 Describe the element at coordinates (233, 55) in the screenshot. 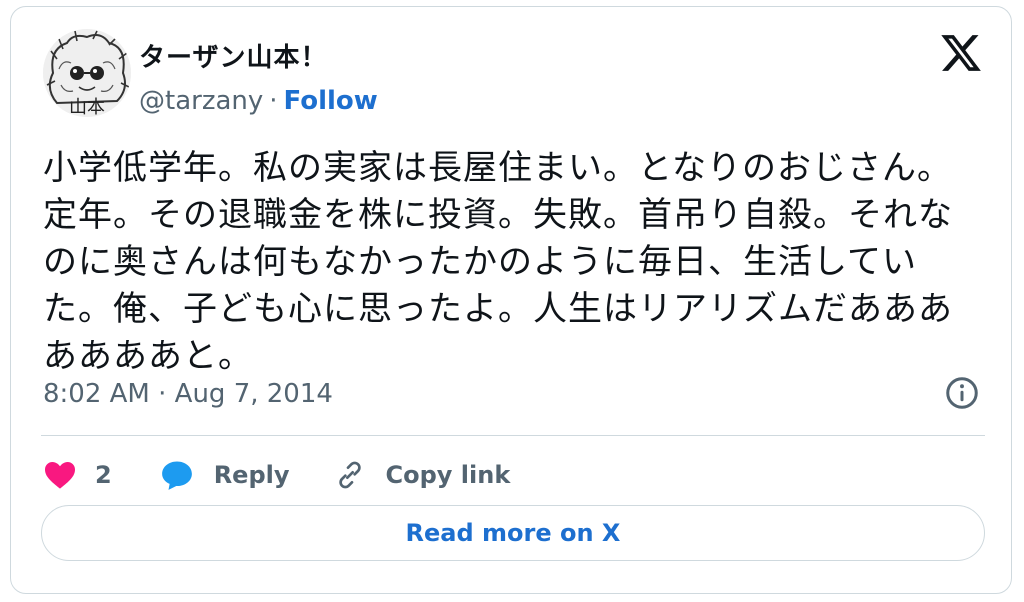

I see `author-display-name: ターザン山本！` at that location.